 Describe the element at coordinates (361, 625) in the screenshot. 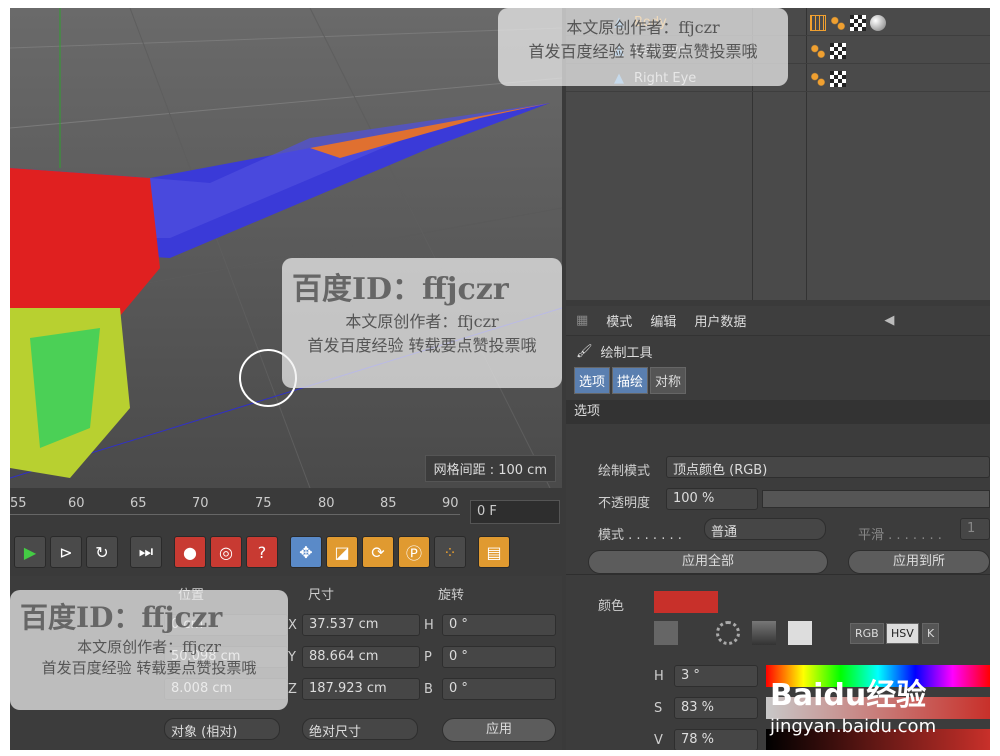

I see `size-x-input: 37.537 cm` at that location.